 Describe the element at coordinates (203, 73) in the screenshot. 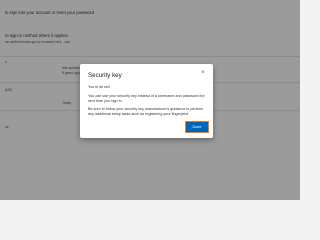

I see `close-icon: ×` at that location.